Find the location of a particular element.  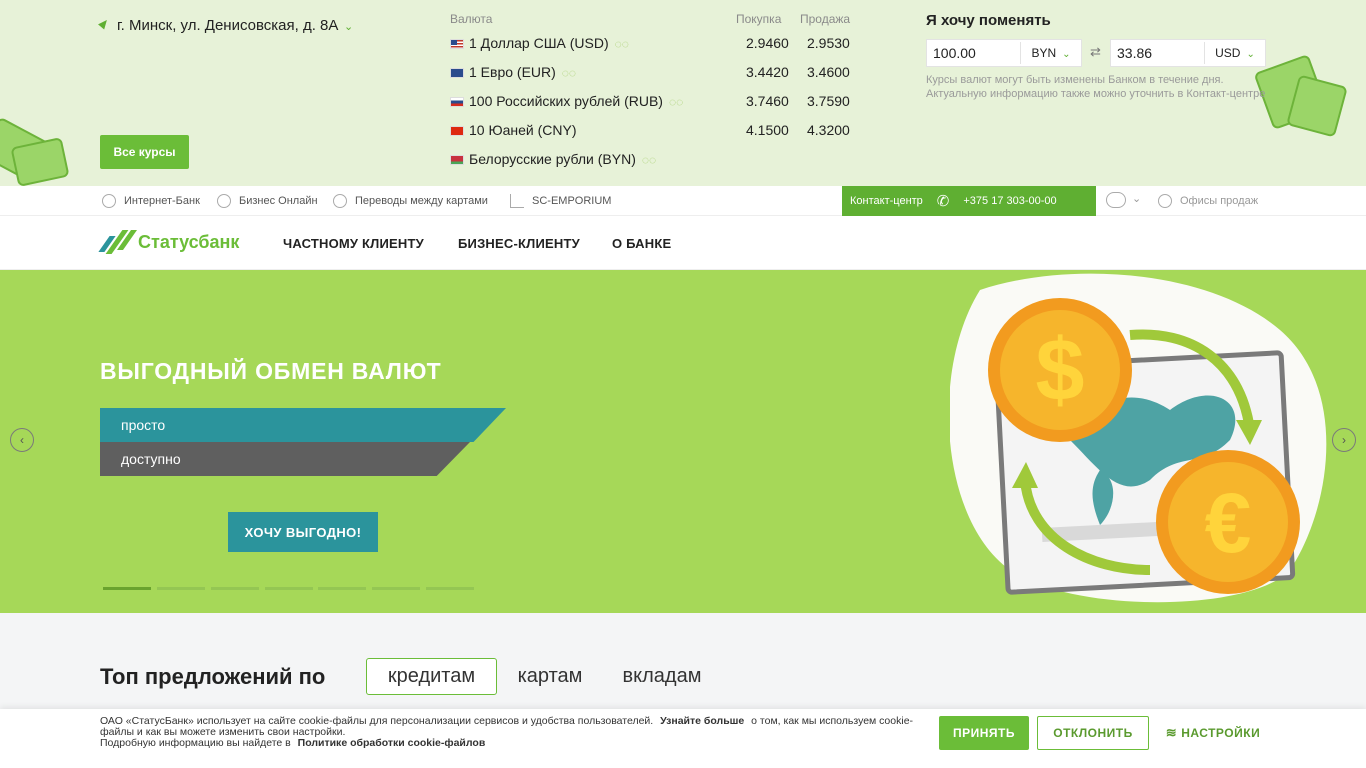

rate-sell: 3.4600 is located at coordinates (828, 72).